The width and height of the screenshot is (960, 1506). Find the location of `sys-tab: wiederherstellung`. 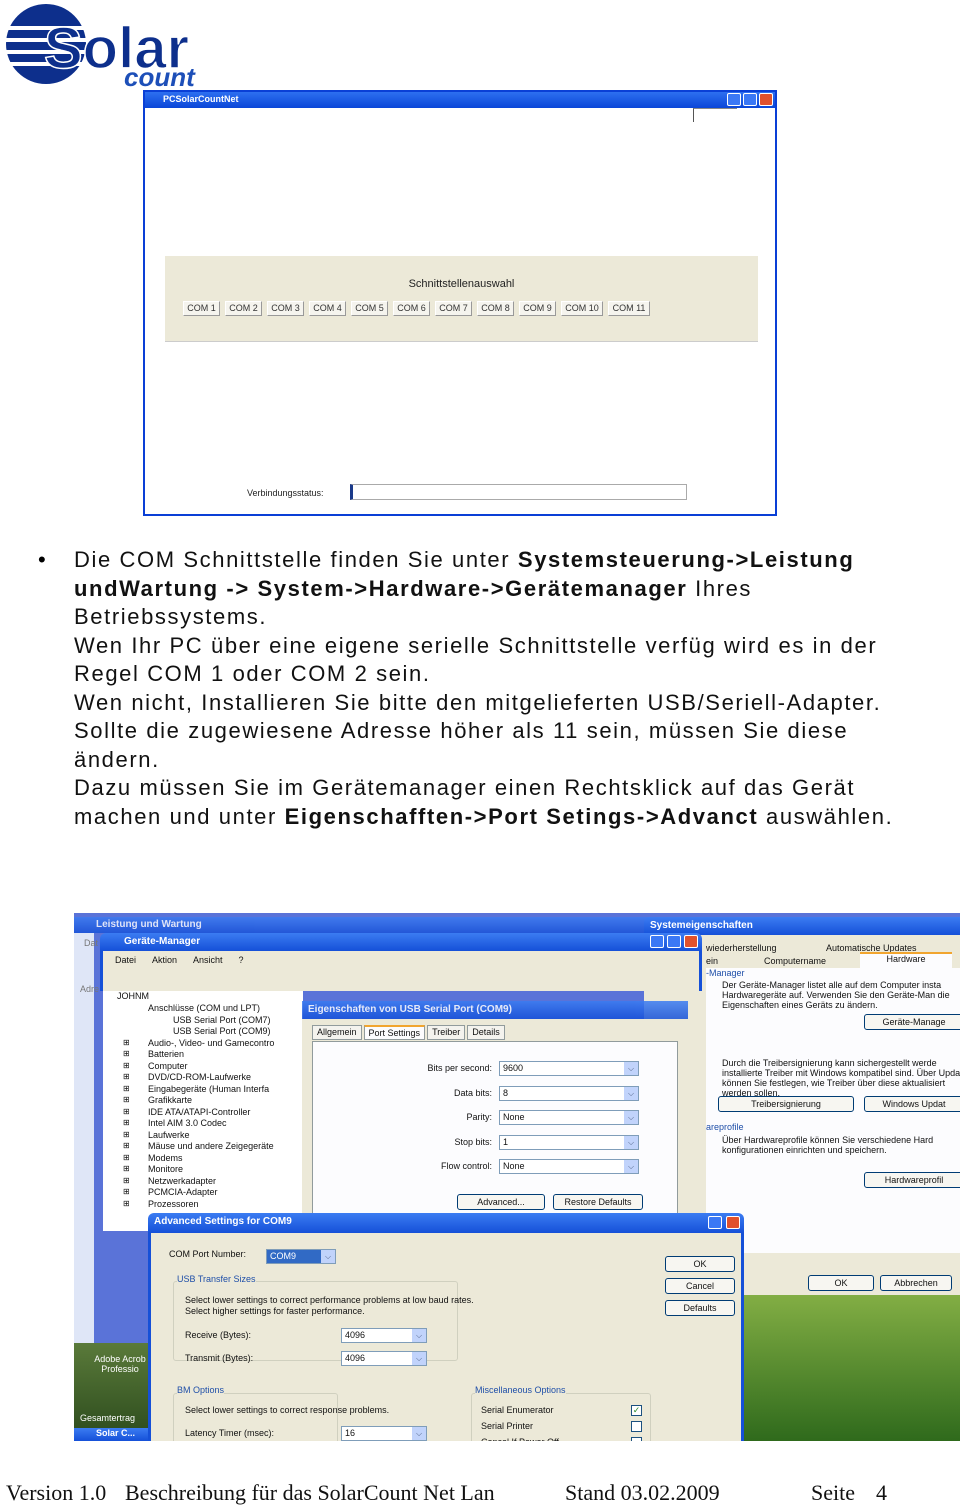

sys-tab: wiederherstellung is located at coordinates (741, 948).